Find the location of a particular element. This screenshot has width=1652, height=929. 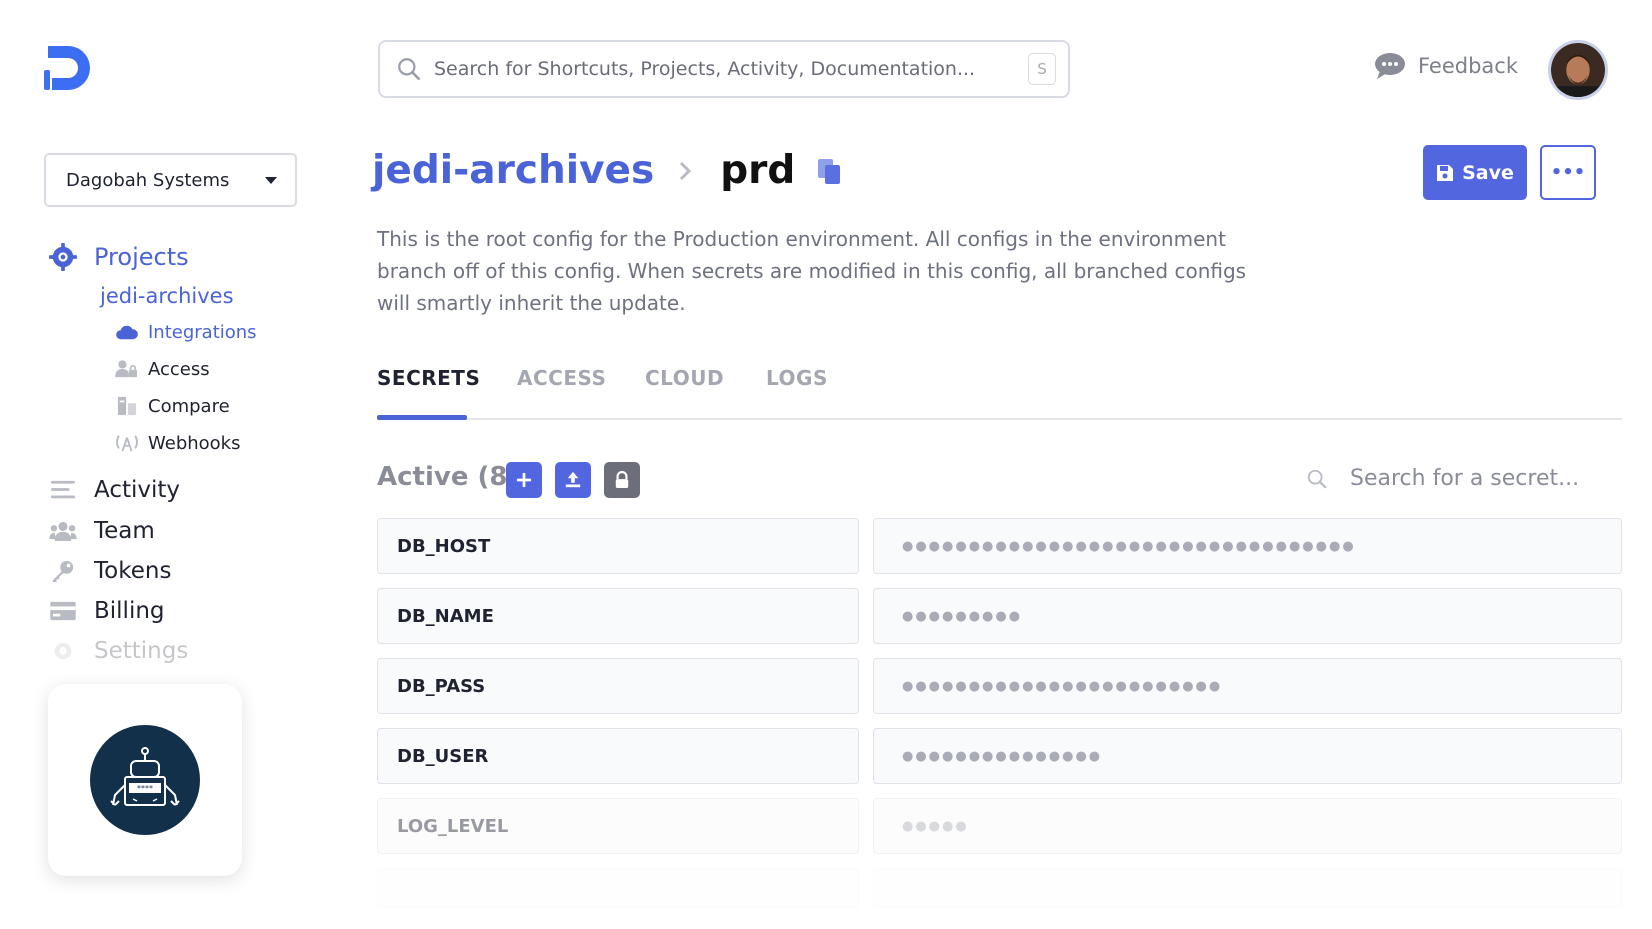

chat-bubble-icon is located at coordinates (1390, 66).